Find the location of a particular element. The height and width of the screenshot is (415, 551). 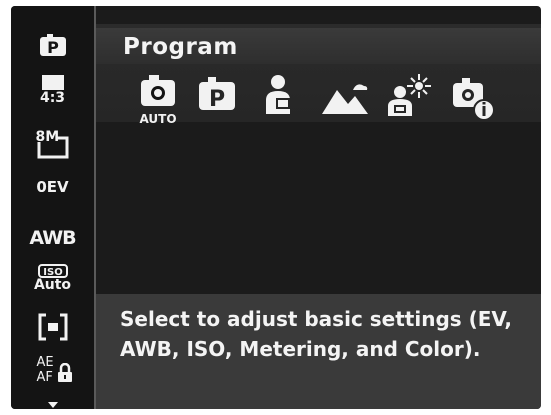

scroll-down-arrow-icon is located at coordinates (52, 405).